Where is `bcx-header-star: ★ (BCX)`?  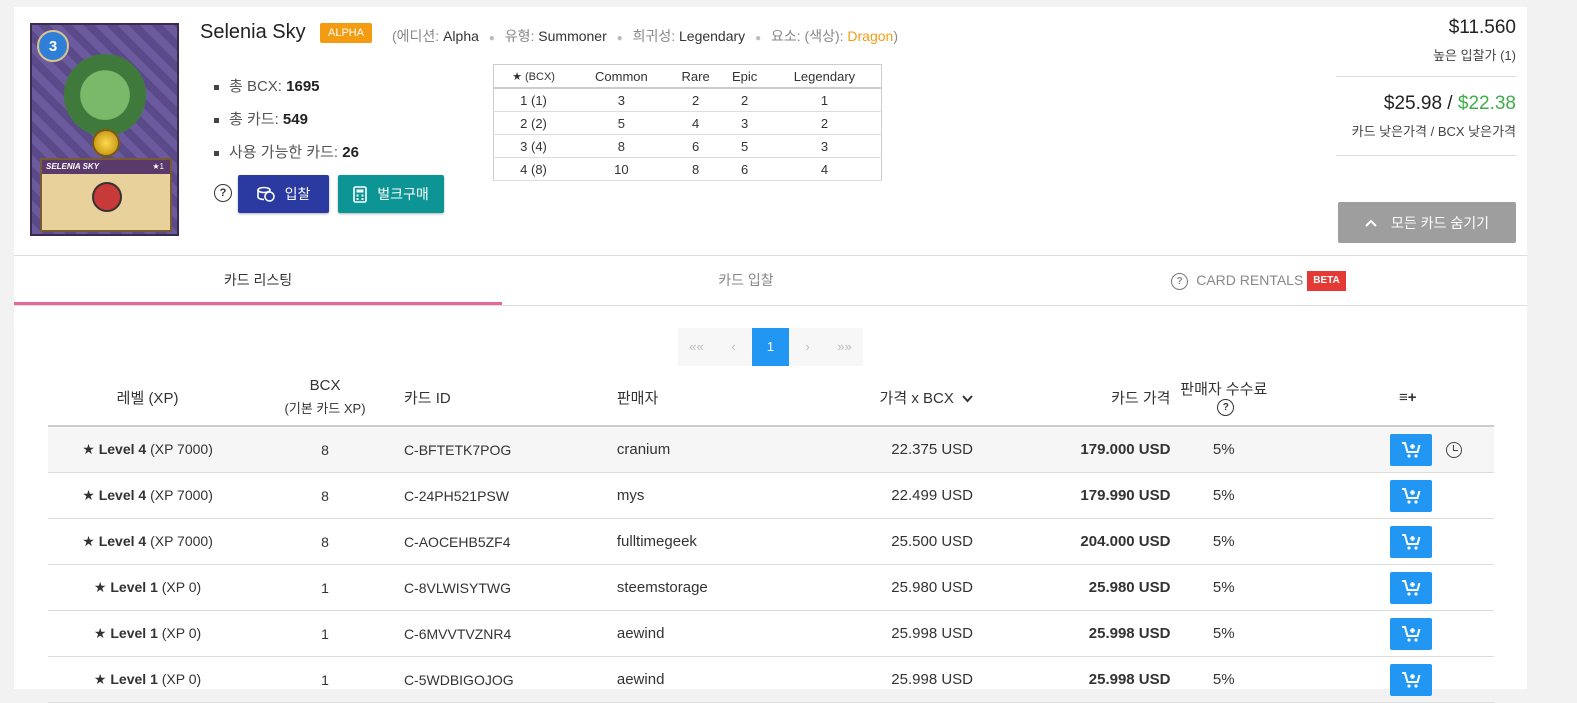
bcx-header-star: ★ (BCX) is located at coordinates (533, 76).